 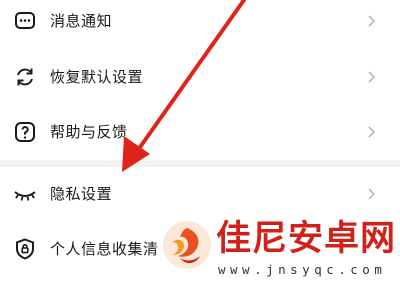 I want to click on refresh-icon, so click(x=25, y=77).